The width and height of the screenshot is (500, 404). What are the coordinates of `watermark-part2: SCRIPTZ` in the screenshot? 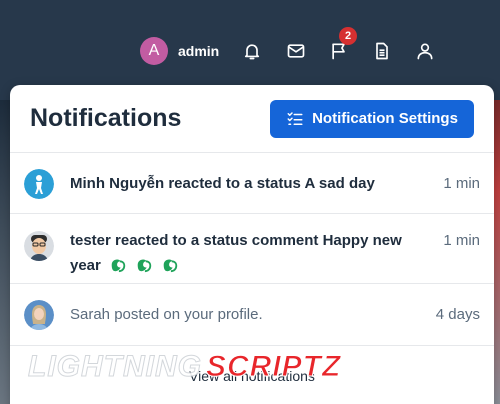 It's located at (273, 367).